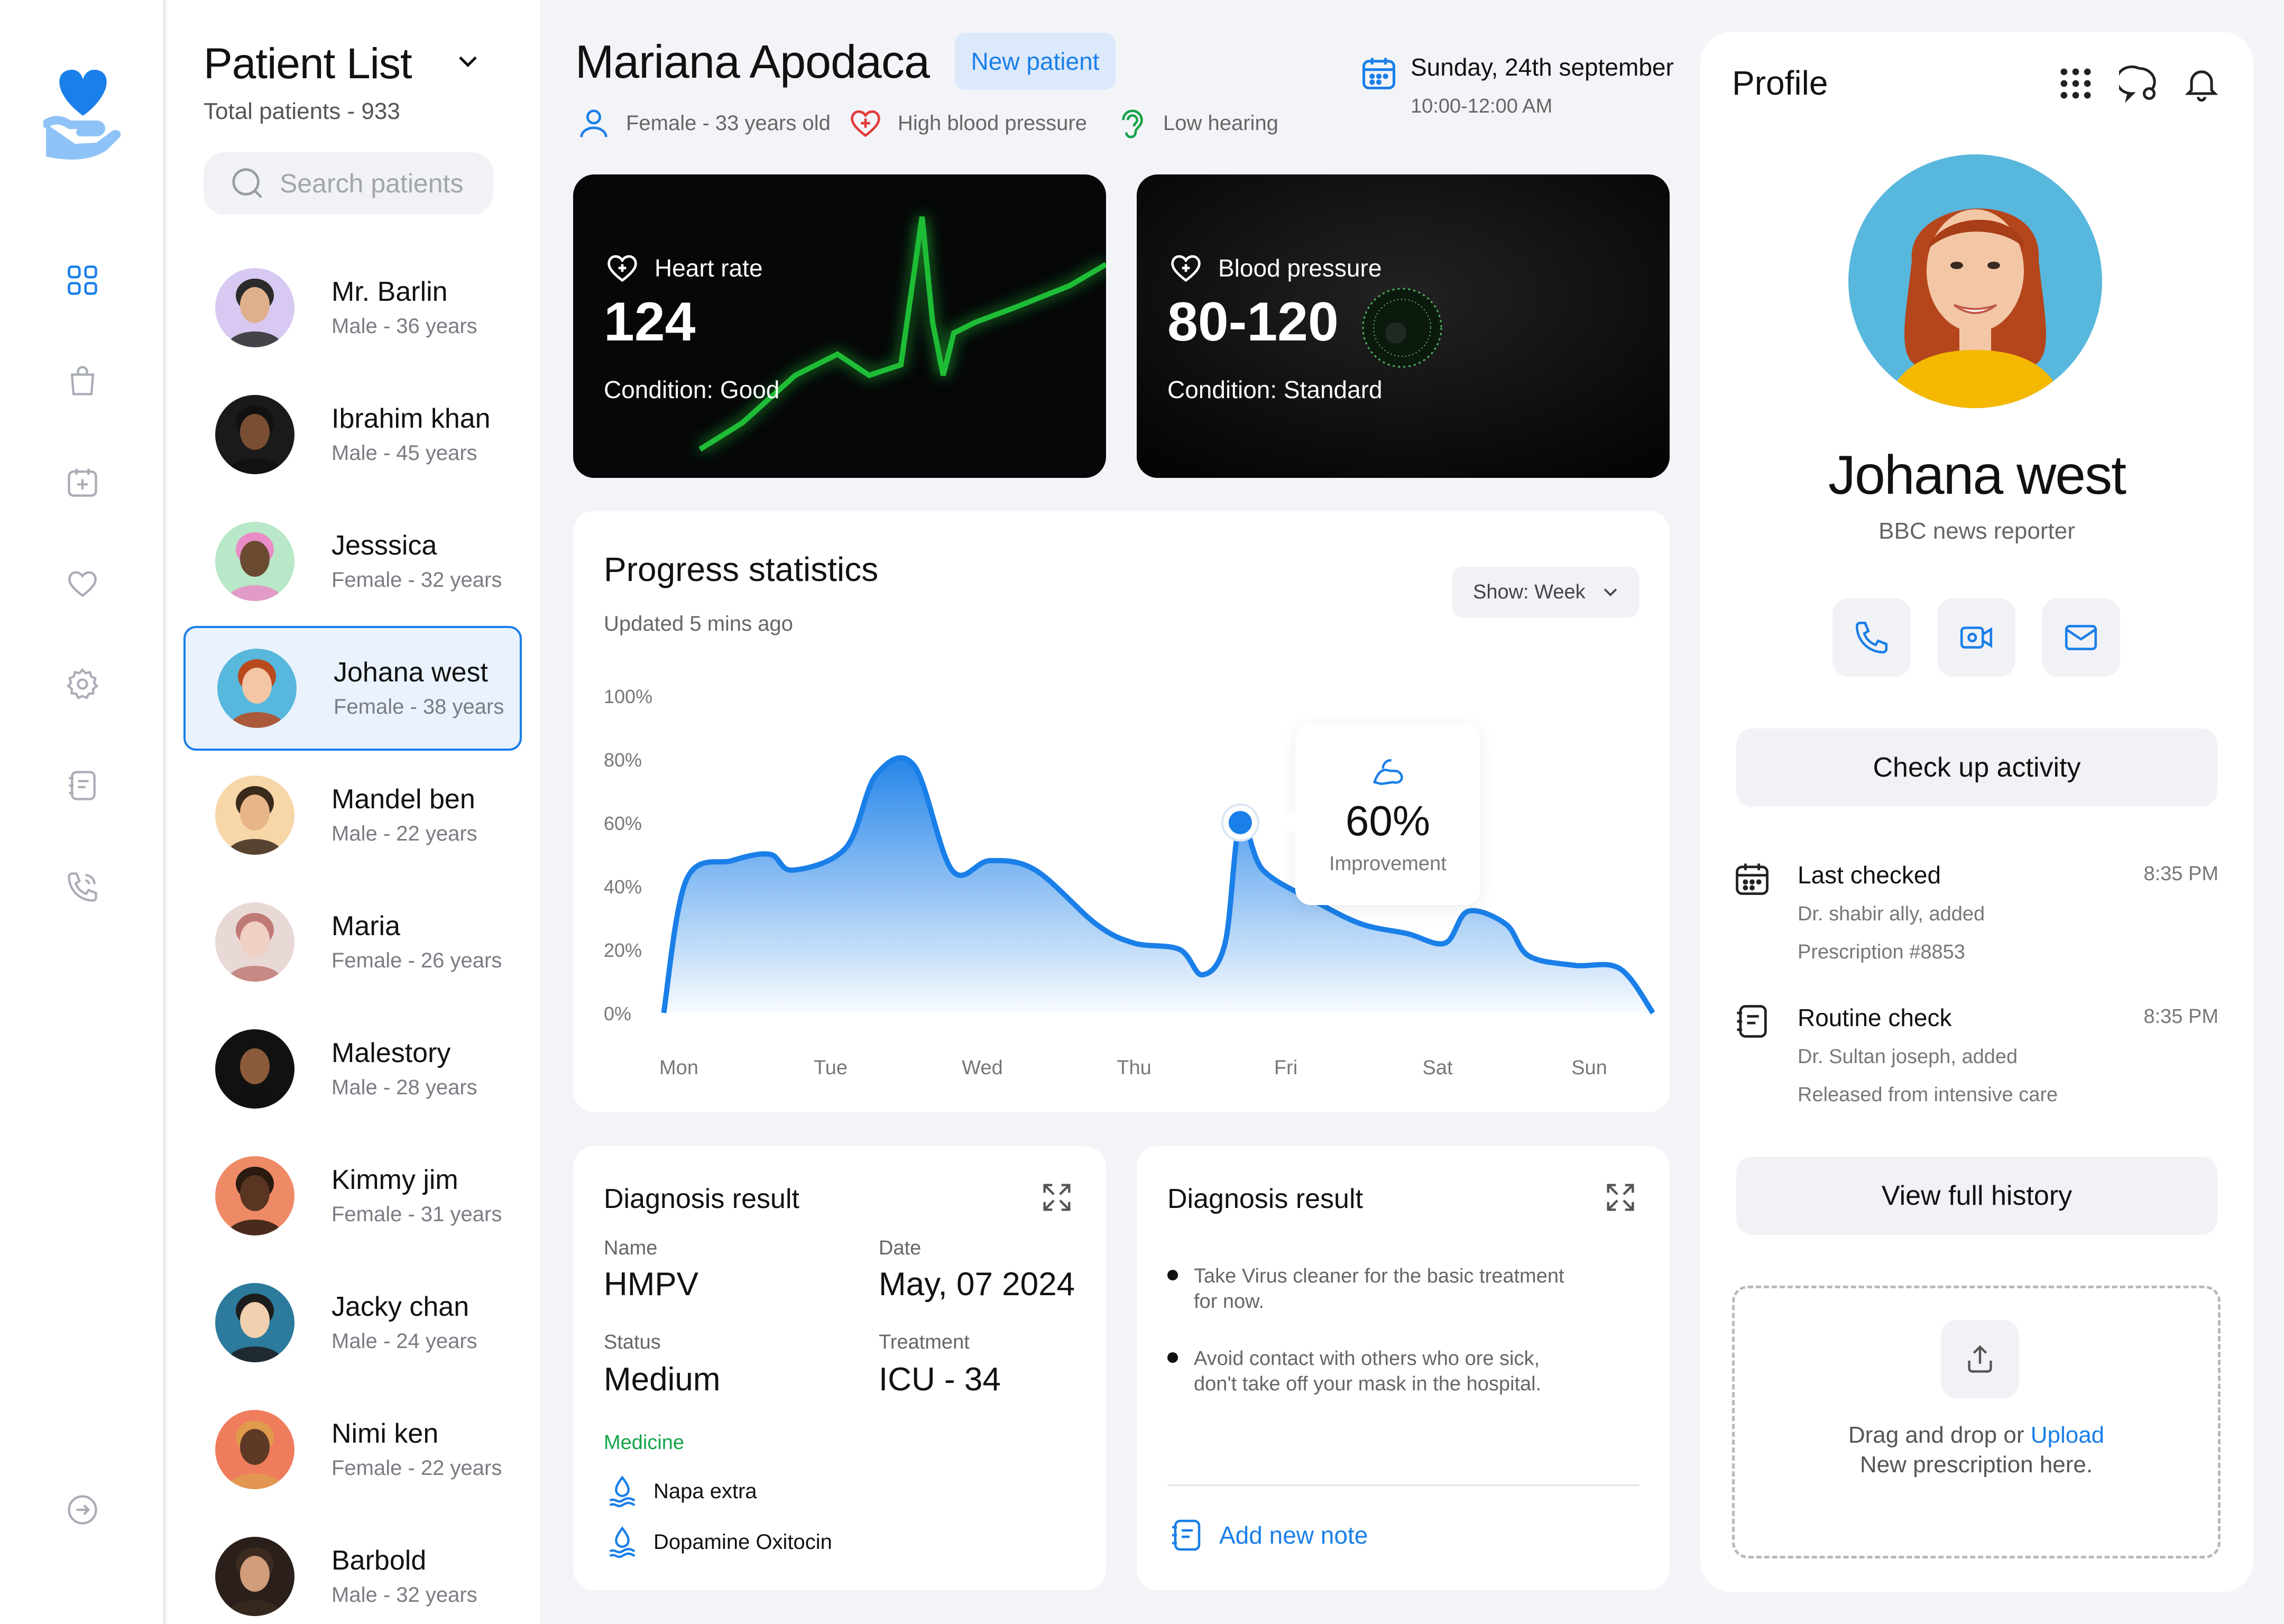  What do you see at coordinates (1871, 637) in the screenshot?
I see `call-button` at bounding box center [1871, 637].